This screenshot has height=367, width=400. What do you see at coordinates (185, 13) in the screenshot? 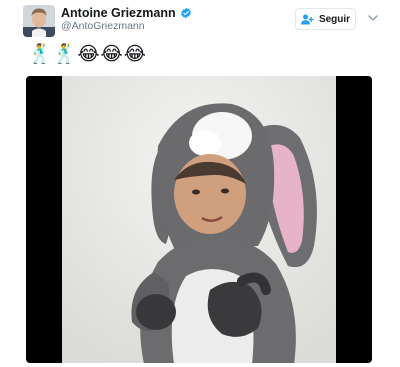
I see `verified-badge-icon` at bounding box center [185, 13].